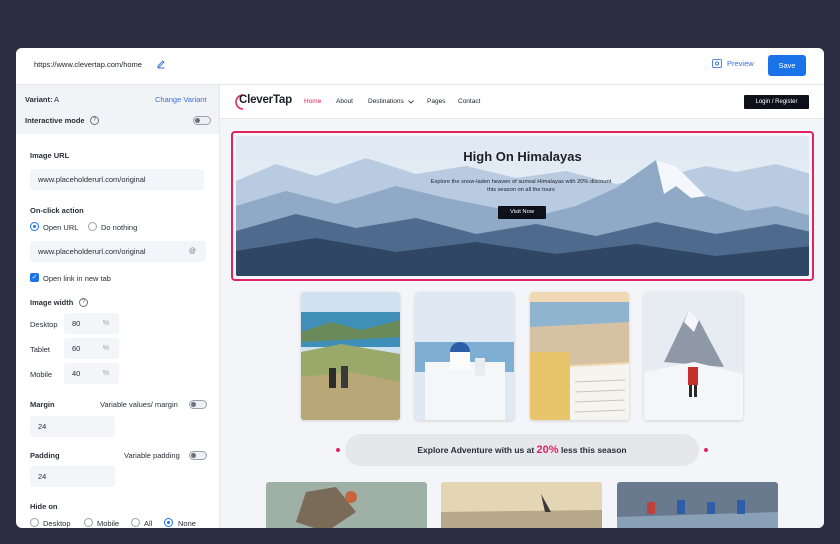 The height and width of the screenshot is (544, 840). Describe the element at coordinates (344, 101) in the screenshot. I see `nav-about: About` at that location.